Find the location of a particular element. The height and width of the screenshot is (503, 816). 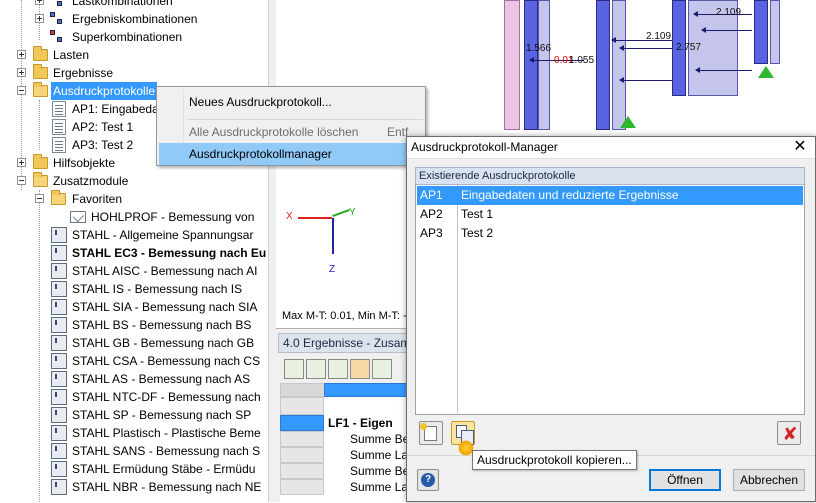

table-cell: Summe Lag is located at coordinates (382, 455).